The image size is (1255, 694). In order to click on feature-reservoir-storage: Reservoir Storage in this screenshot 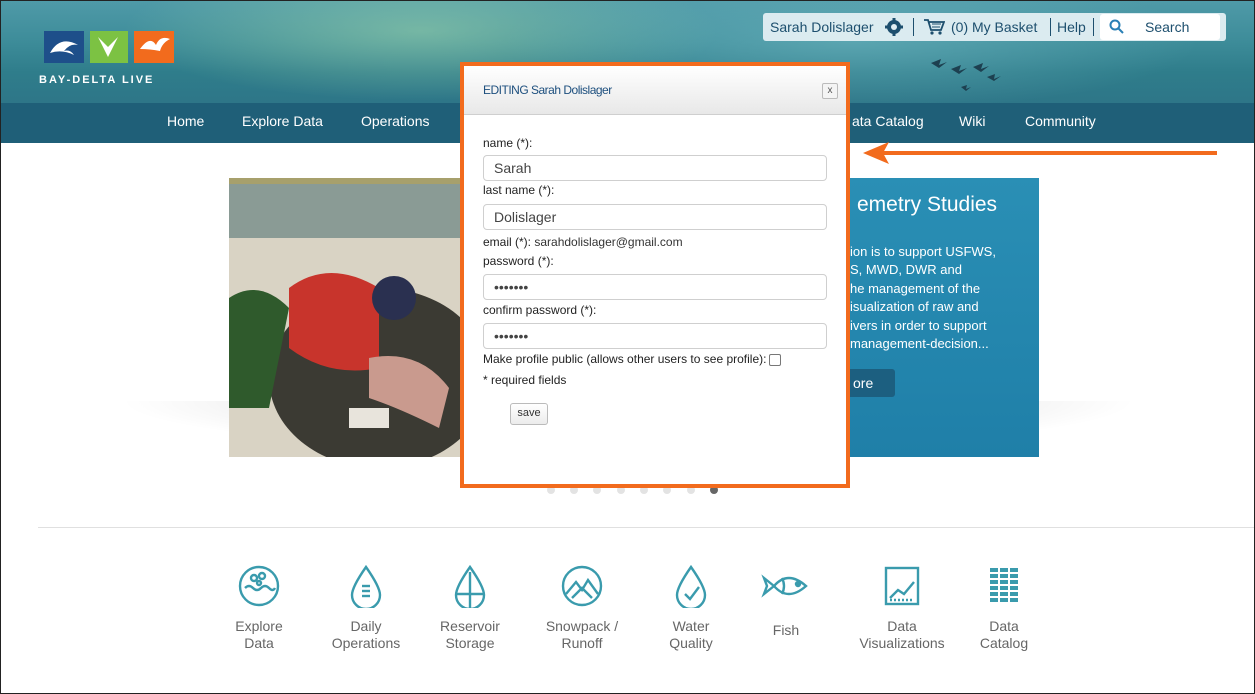, I will do `click(470, 608)`.